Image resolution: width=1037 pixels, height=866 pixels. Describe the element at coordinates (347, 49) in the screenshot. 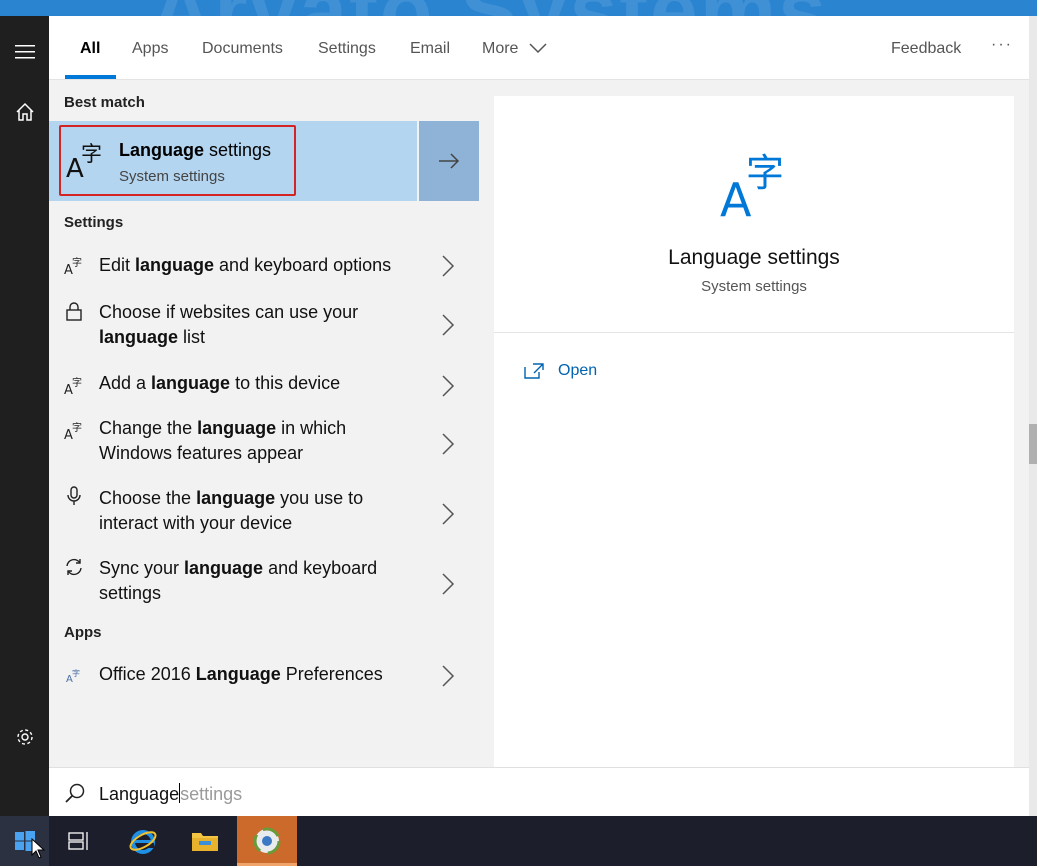

I see `tab-settings: Settings` at that location.